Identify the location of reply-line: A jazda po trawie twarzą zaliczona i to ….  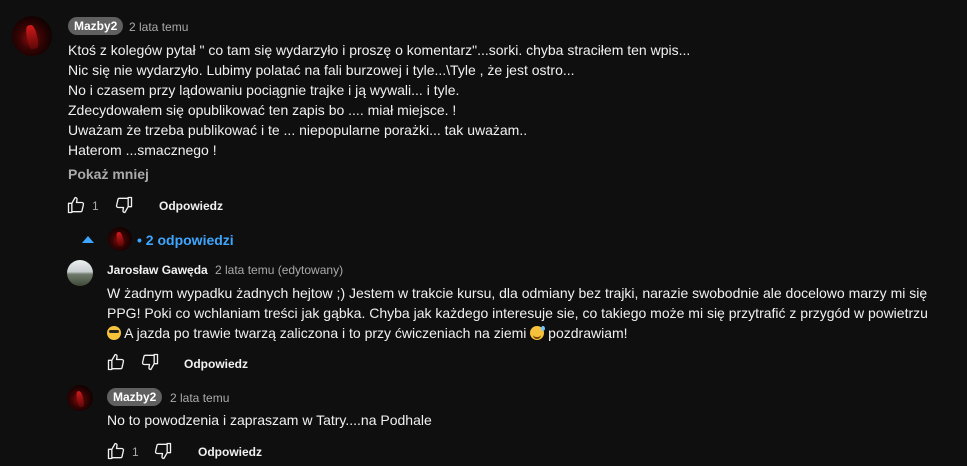
(517, 333).